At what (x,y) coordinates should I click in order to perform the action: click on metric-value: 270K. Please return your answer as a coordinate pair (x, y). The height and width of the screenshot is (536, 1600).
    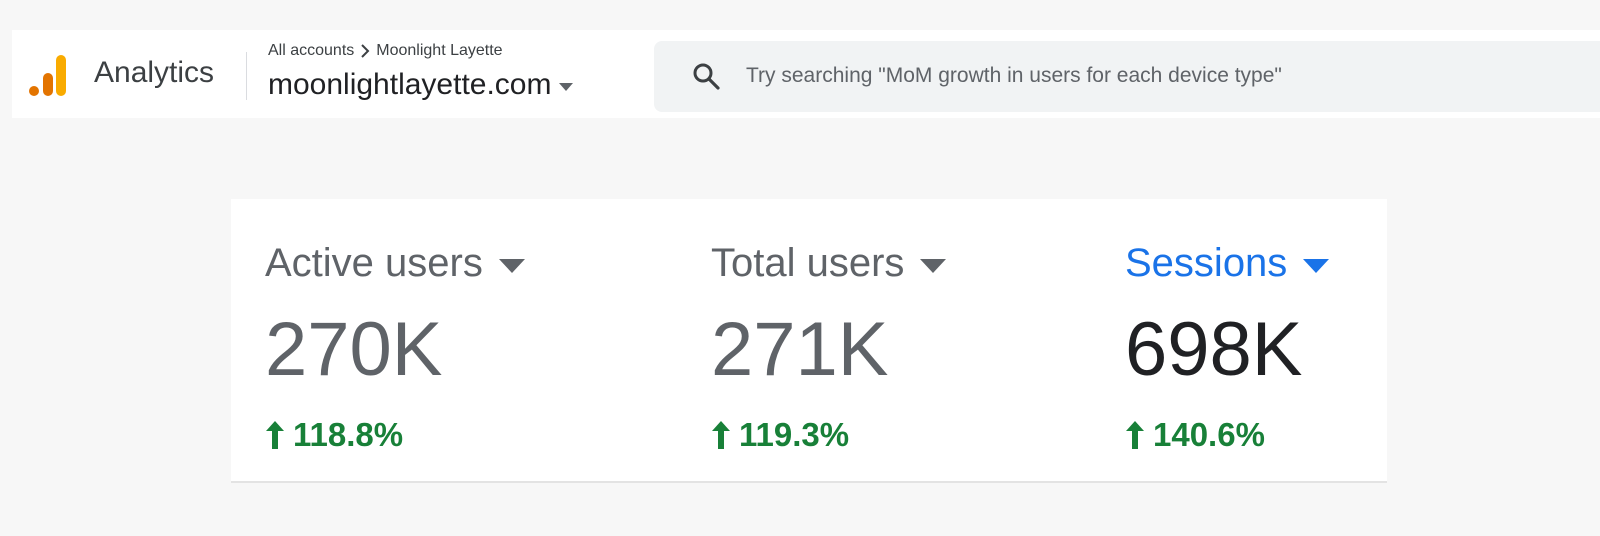
    Looking at the image, I should click on (354, 349).